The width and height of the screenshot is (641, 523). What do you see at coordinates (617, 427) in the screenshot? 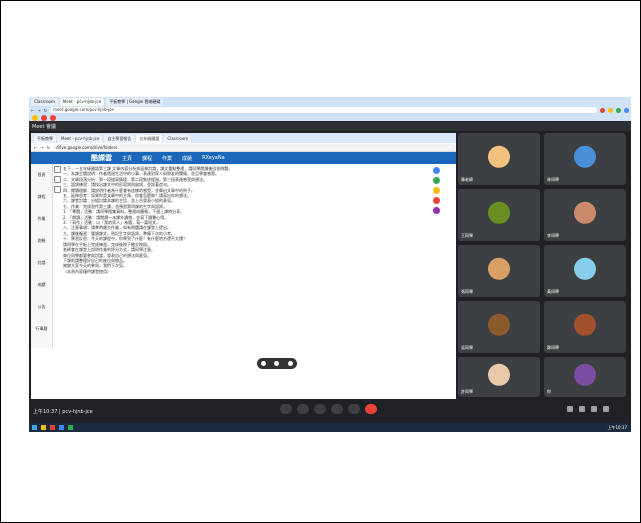
I see `taskbar-clock: 上午10:37` at bounding box center [617, 427].